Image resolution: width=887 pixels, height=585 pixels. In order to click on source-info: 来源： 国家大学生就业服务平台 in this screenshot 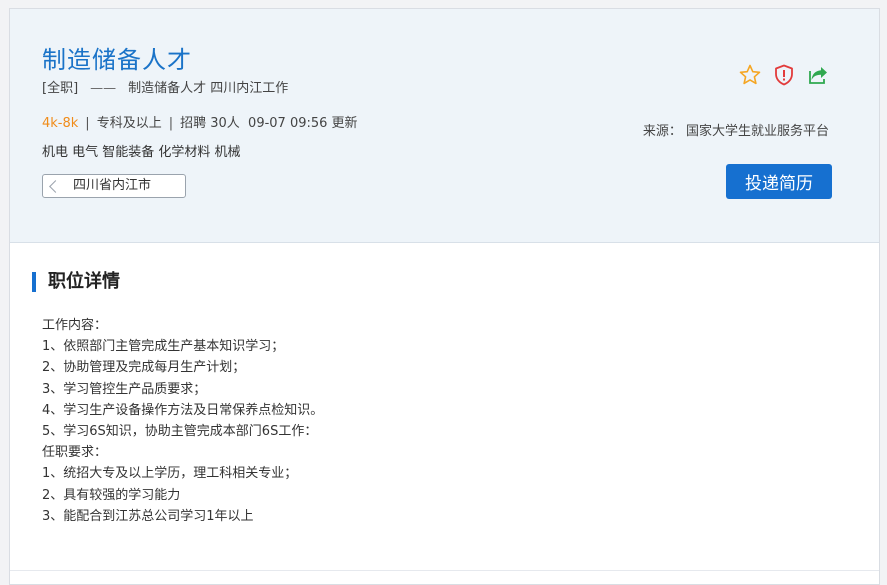, I will do `click(735, 131)`.